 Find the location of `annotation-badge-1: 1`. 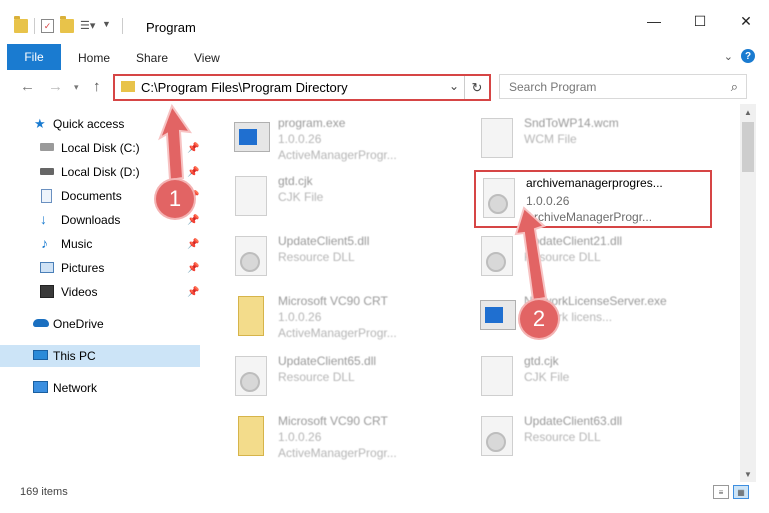

annotation-badge-1: 1 is located at coordinates (175, 199).